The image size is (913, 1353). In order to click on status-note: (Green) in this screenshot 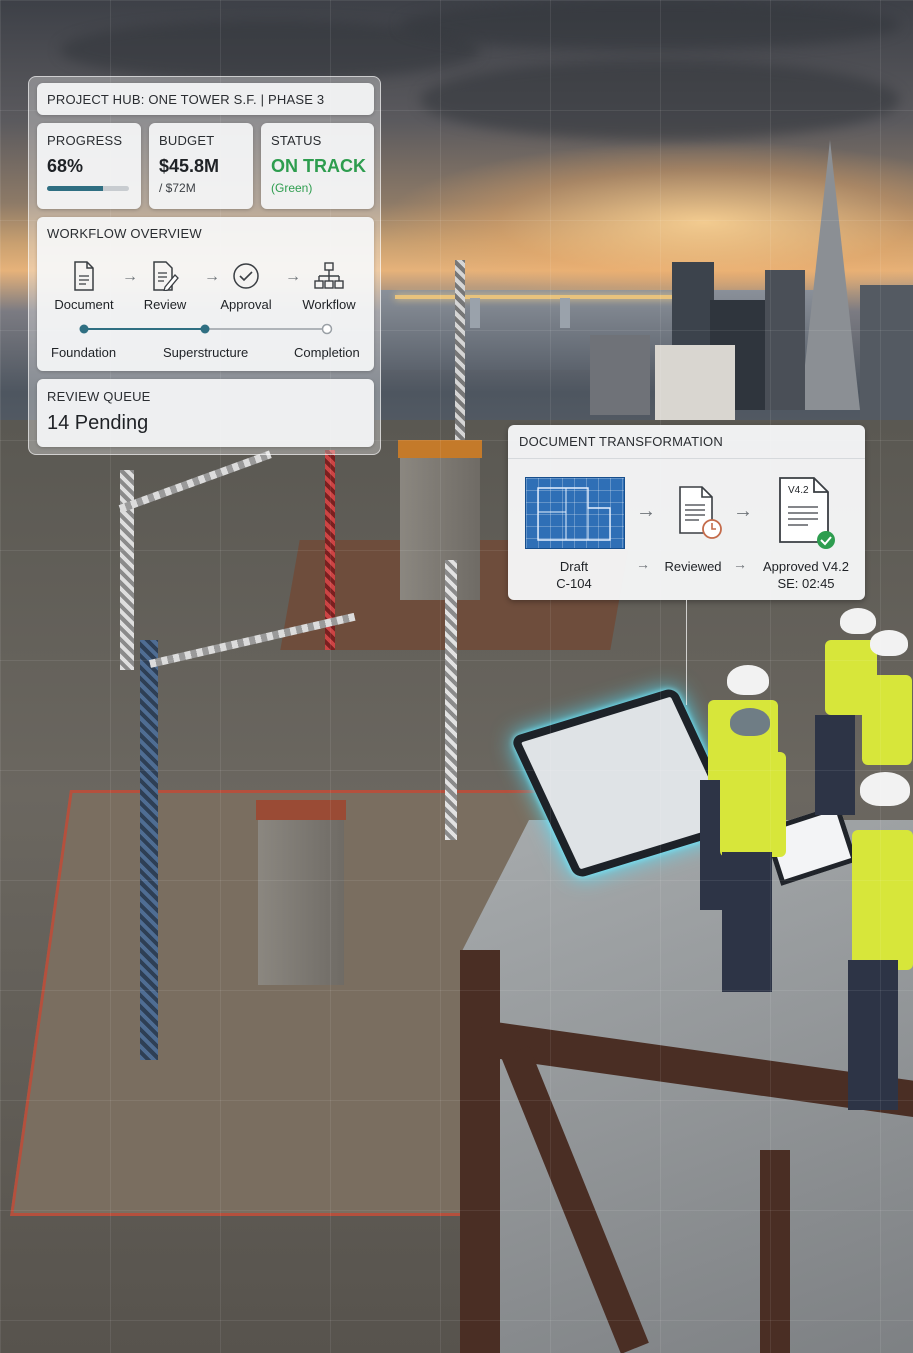, I will do `click(292, 188)`.